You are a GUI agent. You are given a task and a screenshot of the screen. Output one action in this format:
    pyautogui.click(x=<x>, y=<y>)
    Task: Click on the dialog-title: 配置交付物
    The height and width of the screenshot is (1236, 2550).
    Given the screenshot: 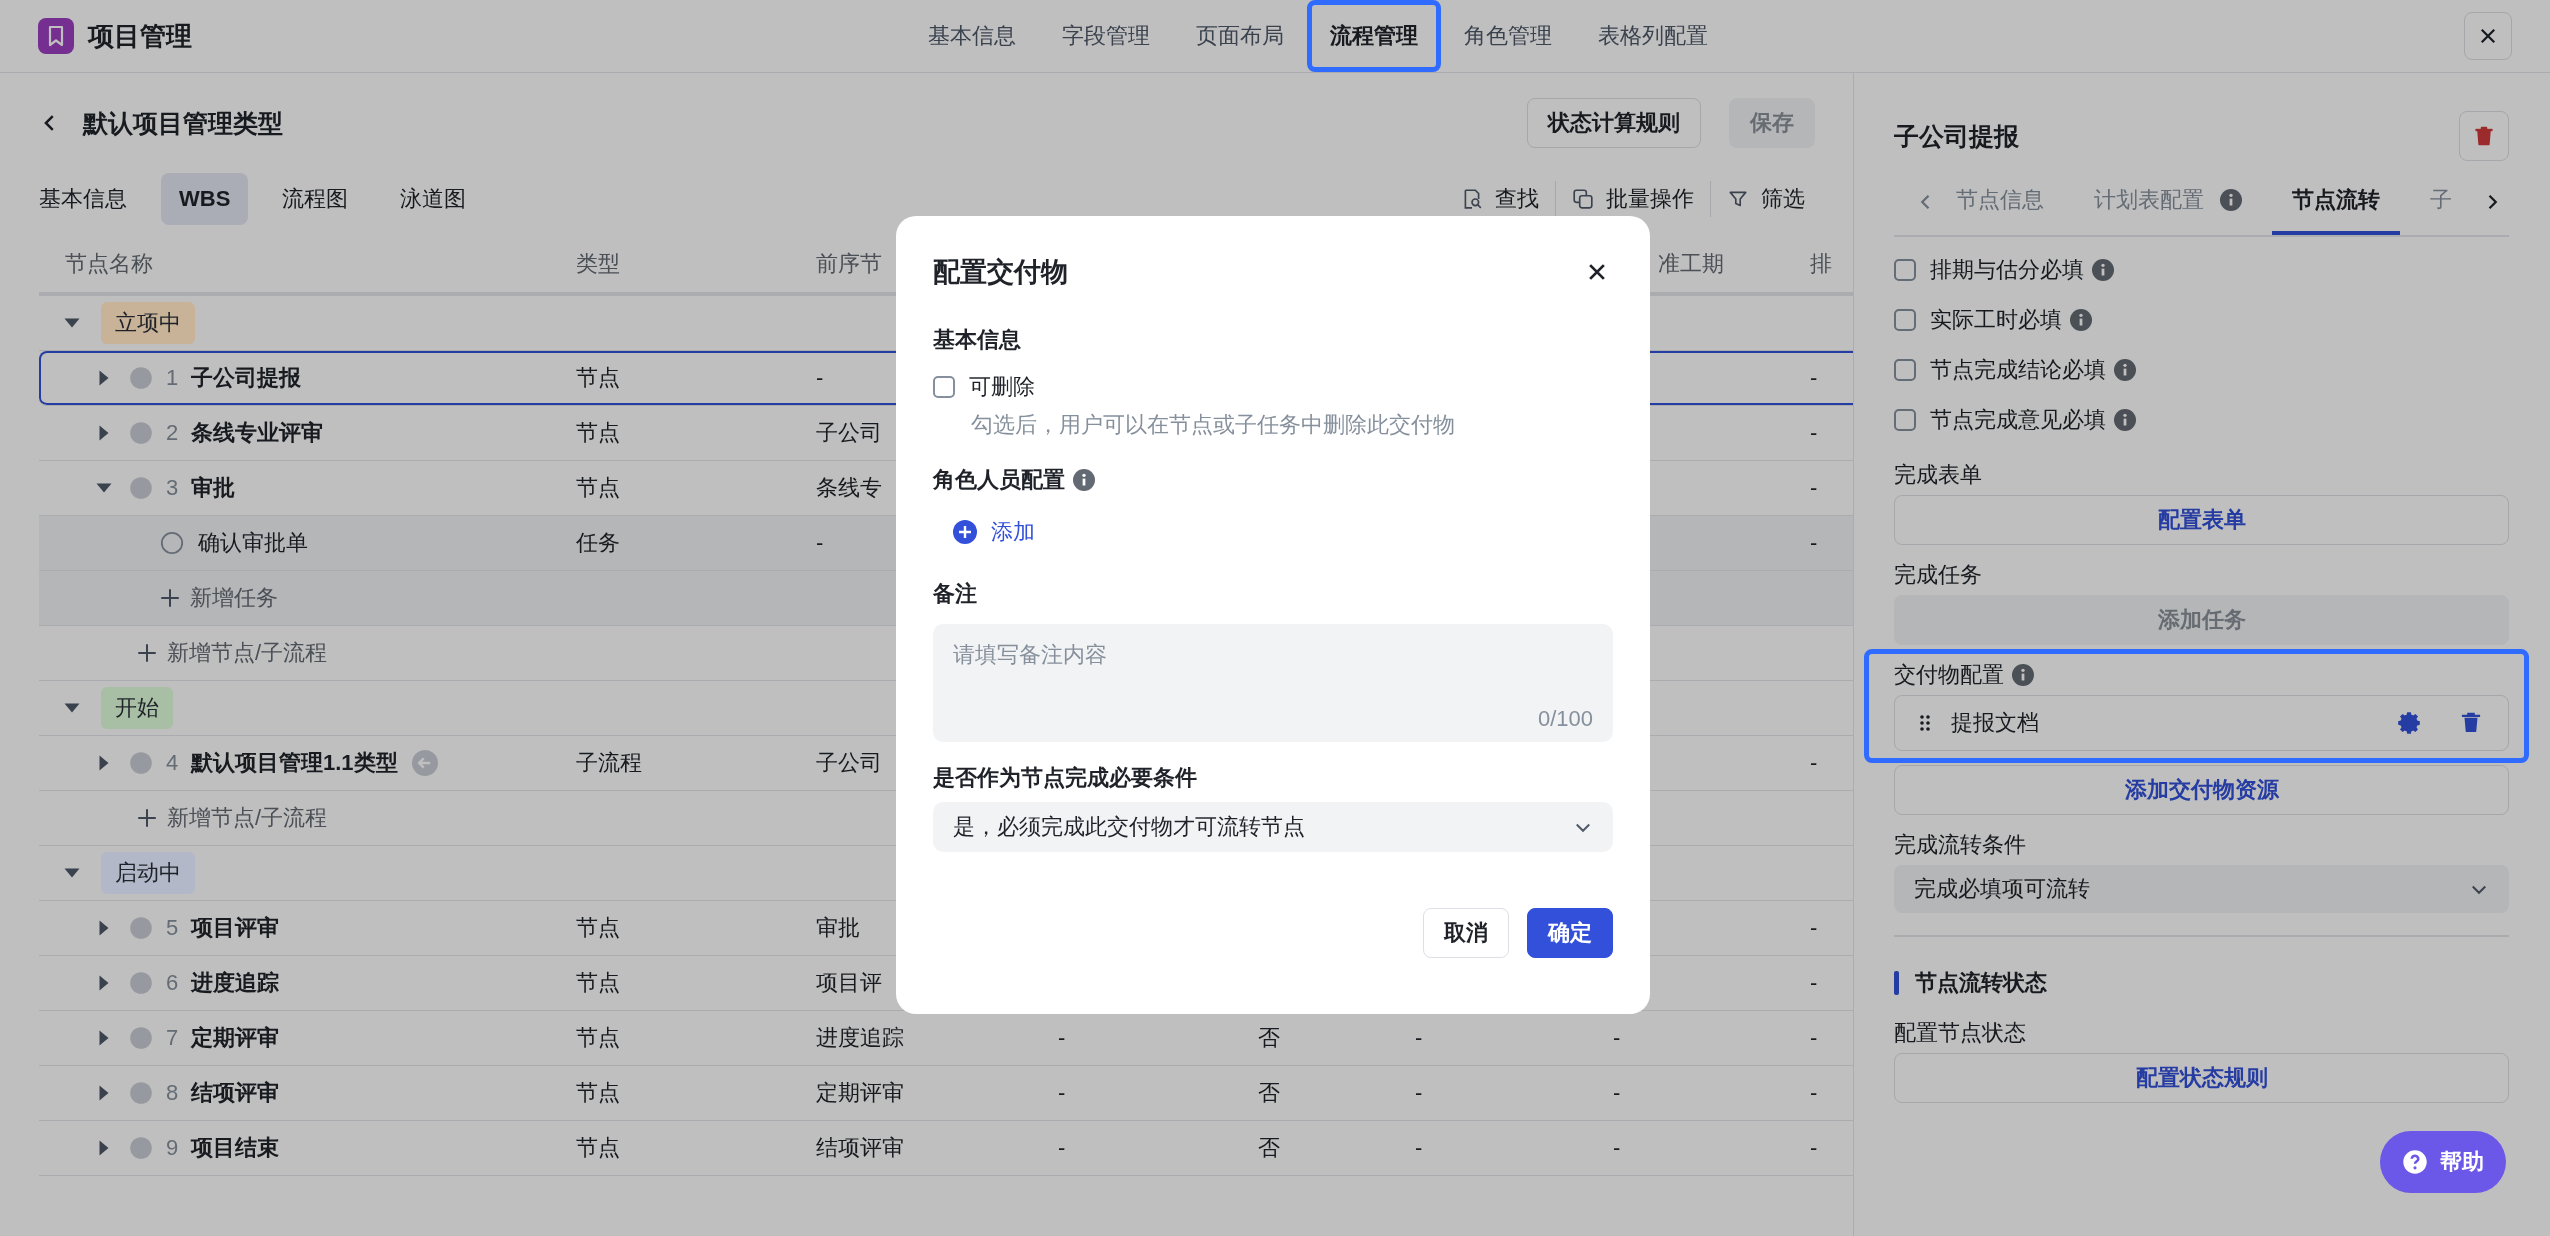 What is the action you would take?
    pyautogui.click(x=1000, y=272)
    